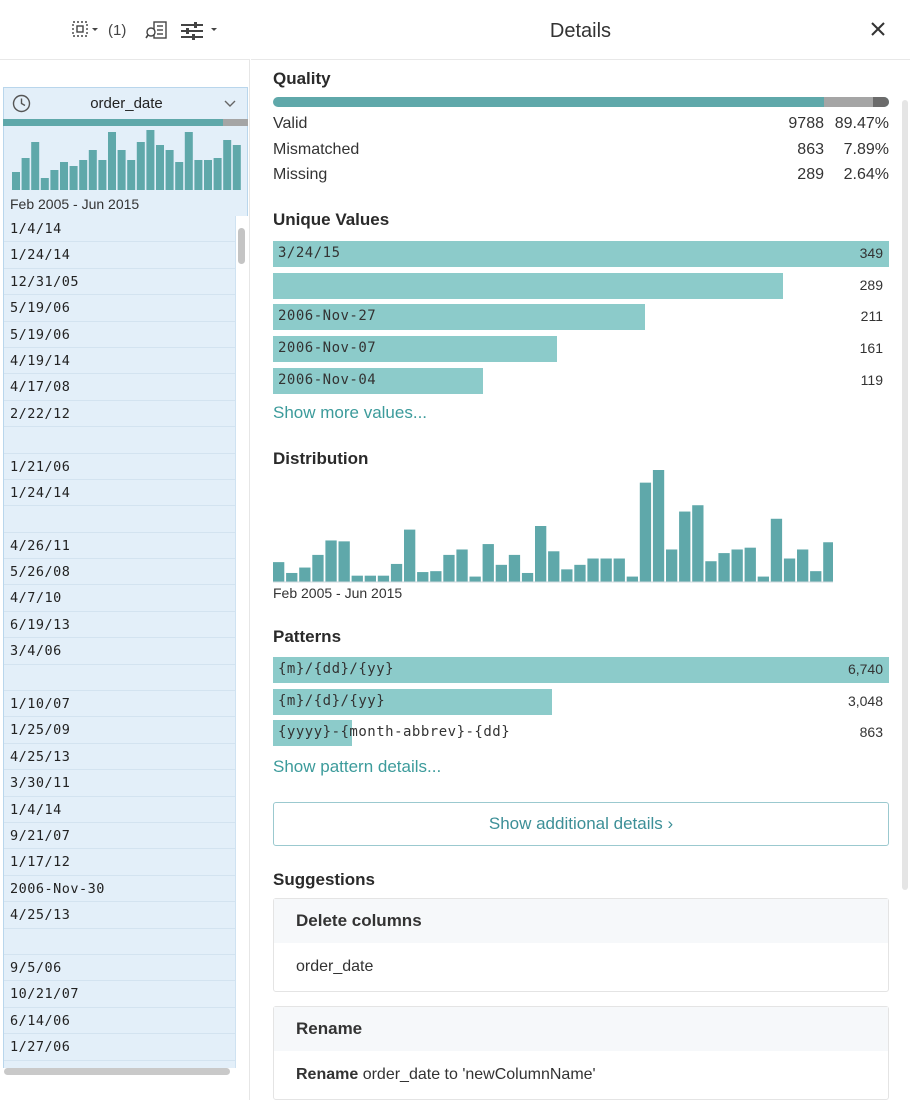 The width and height of the screenshot is (910, 1100). I want to click on suggestion-card-delete: Delete columns order_date, so click(581, 945).